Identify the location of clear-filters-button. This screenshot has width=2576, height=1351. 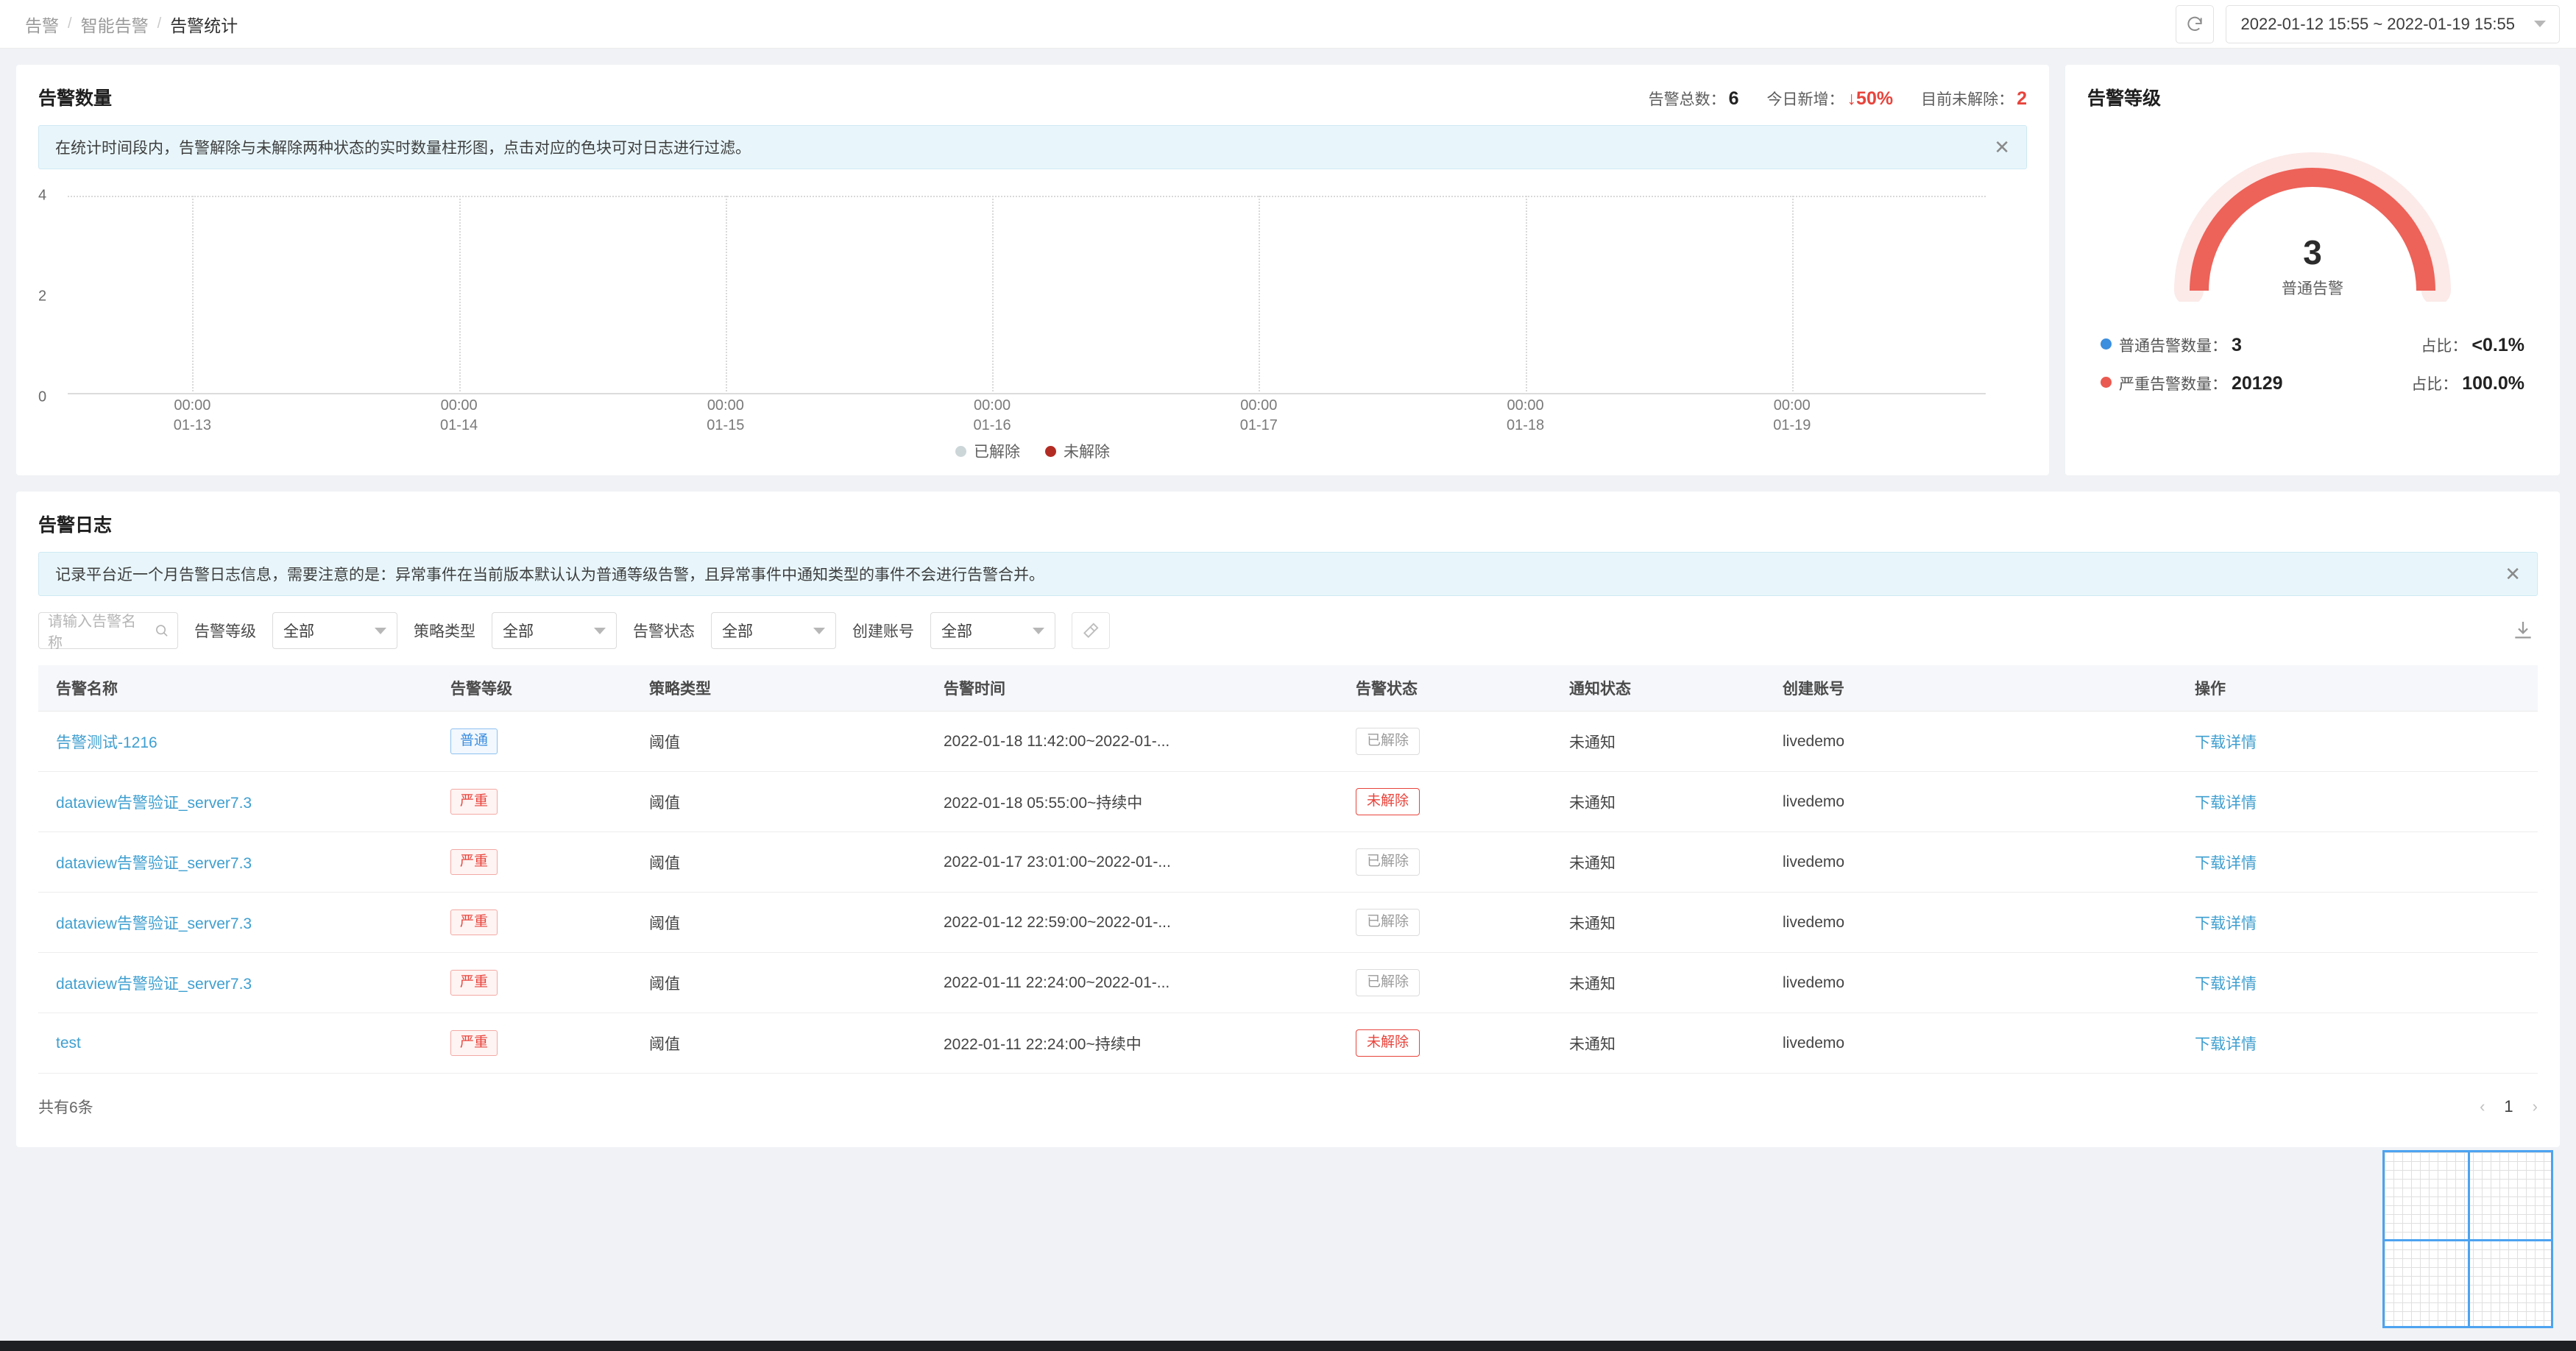
(1091, 630).